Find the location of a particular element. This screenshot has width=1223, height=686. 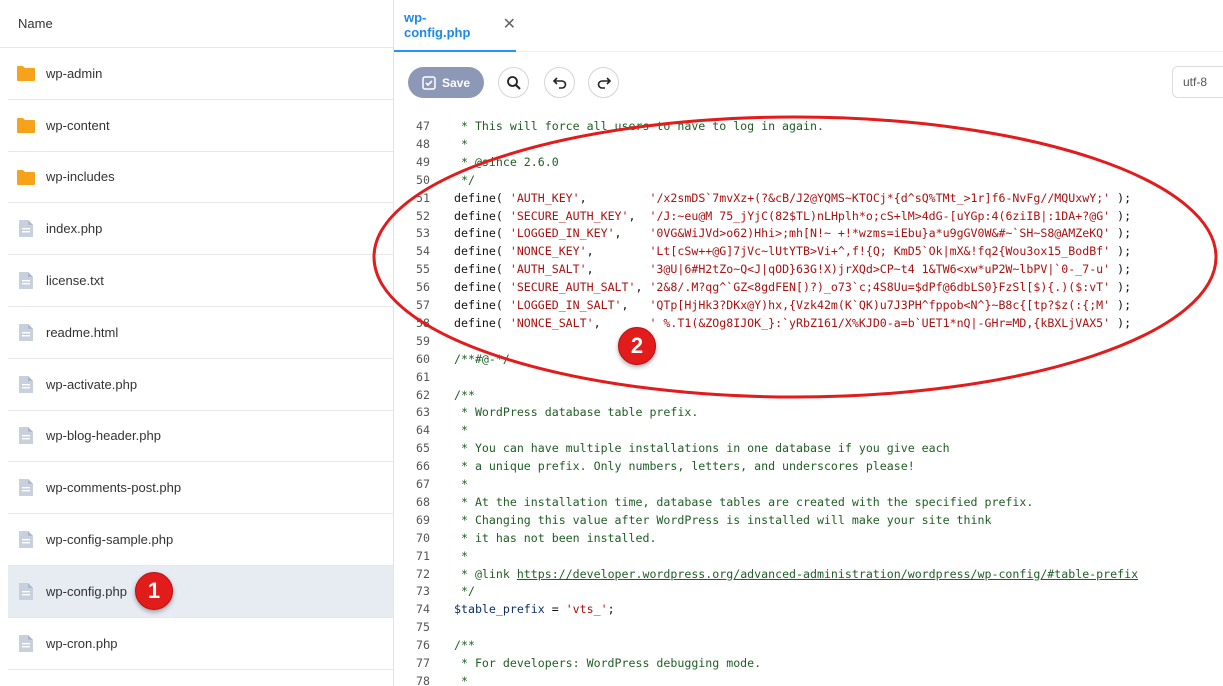

file-name: index.php is located at coordinates (74, 229).